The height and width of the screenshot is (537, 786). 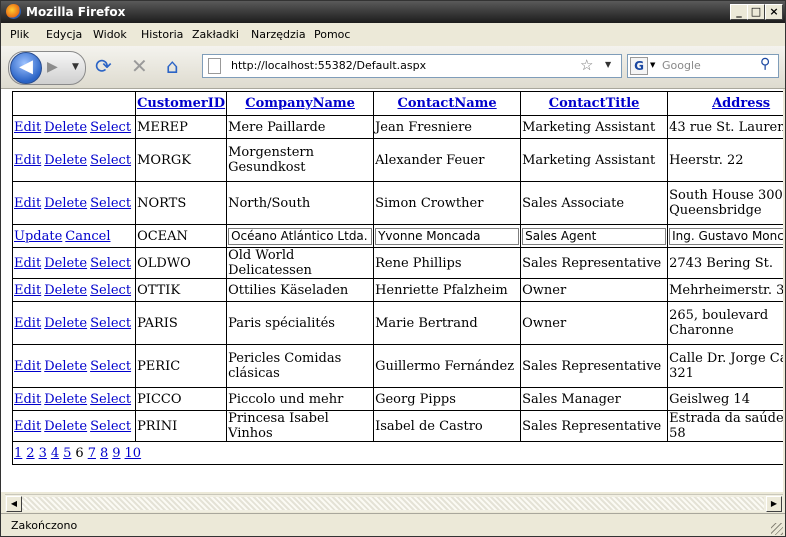 I want to click on companyname-edit-input, so click(x=300, y=236).